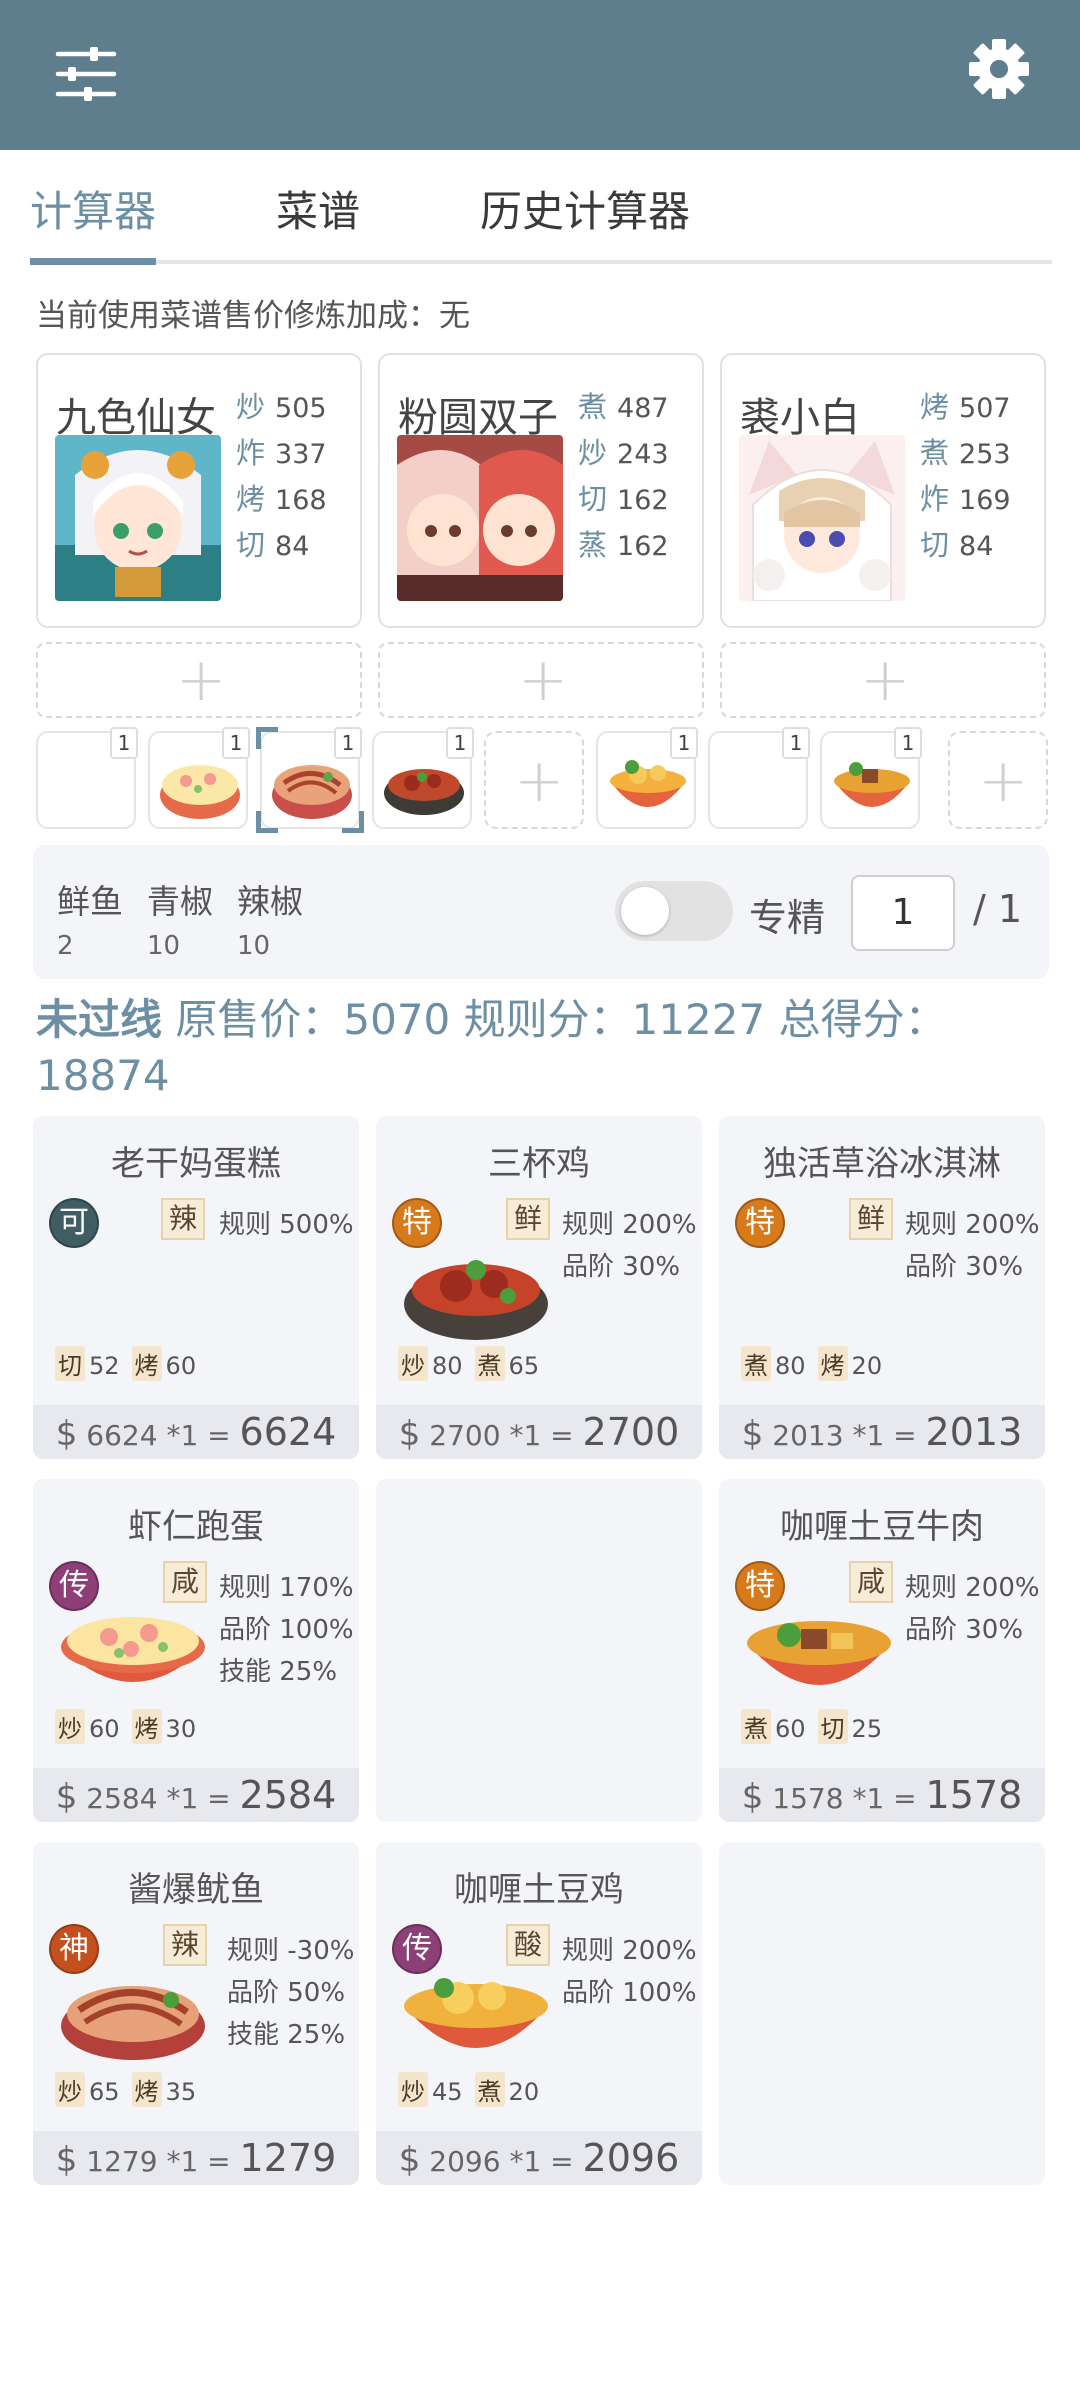  Describe the element at coordinates (474, 2089) in the screenshot. I see `dish-skills: 炒 45 煮 20` at that location.